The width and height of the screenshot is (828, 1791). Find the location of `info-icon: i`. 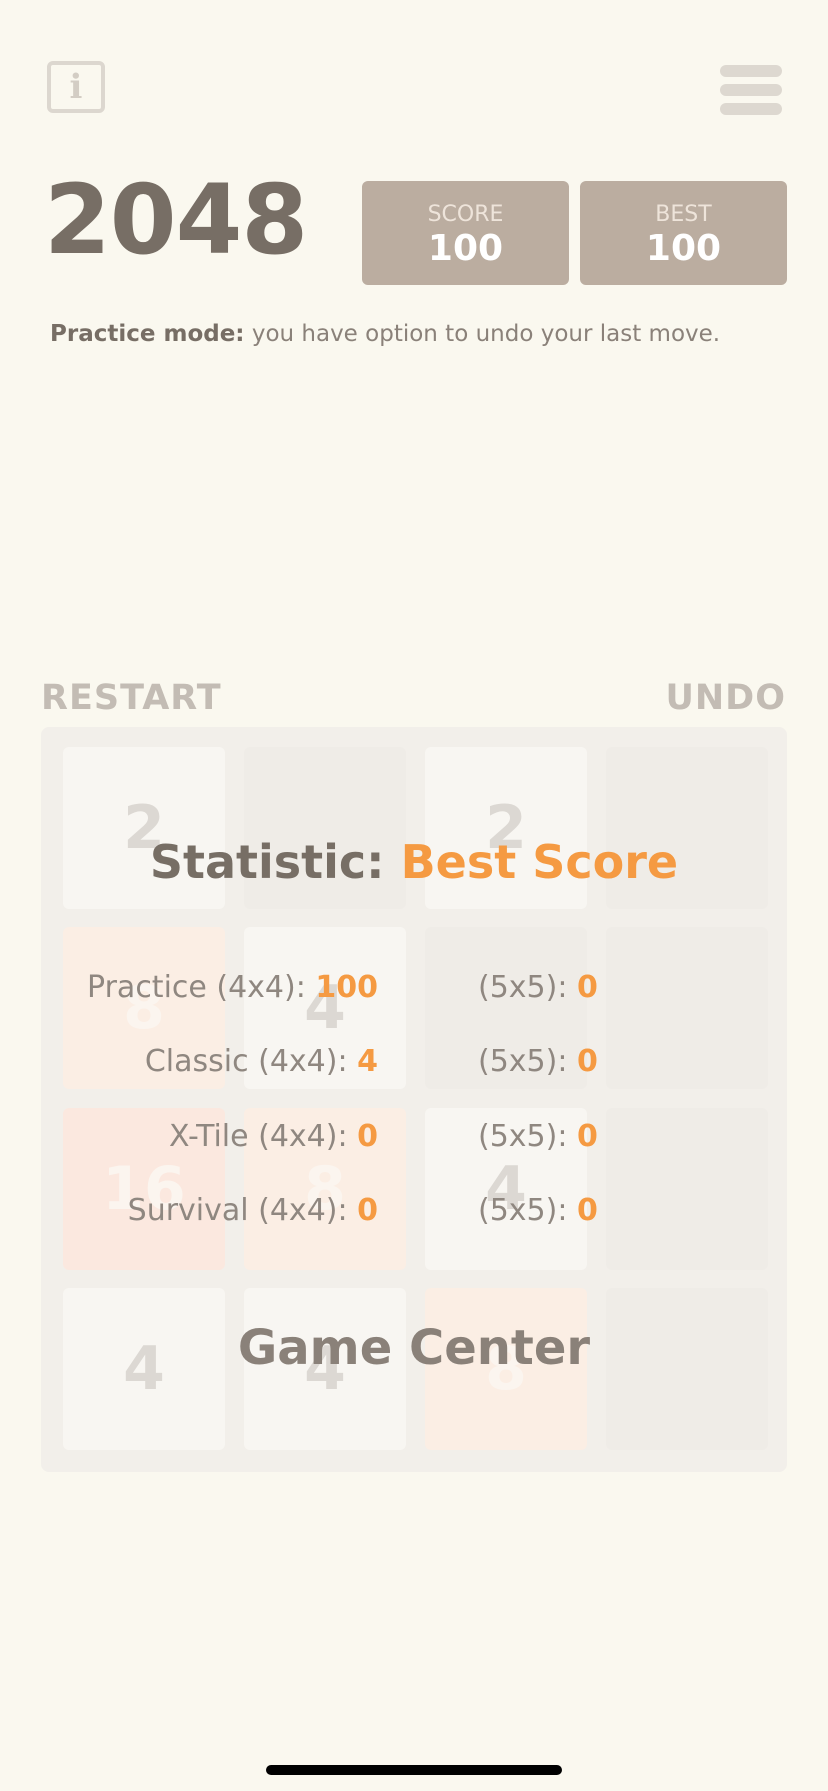

info-icon: i is located at coordinates (76, 87).